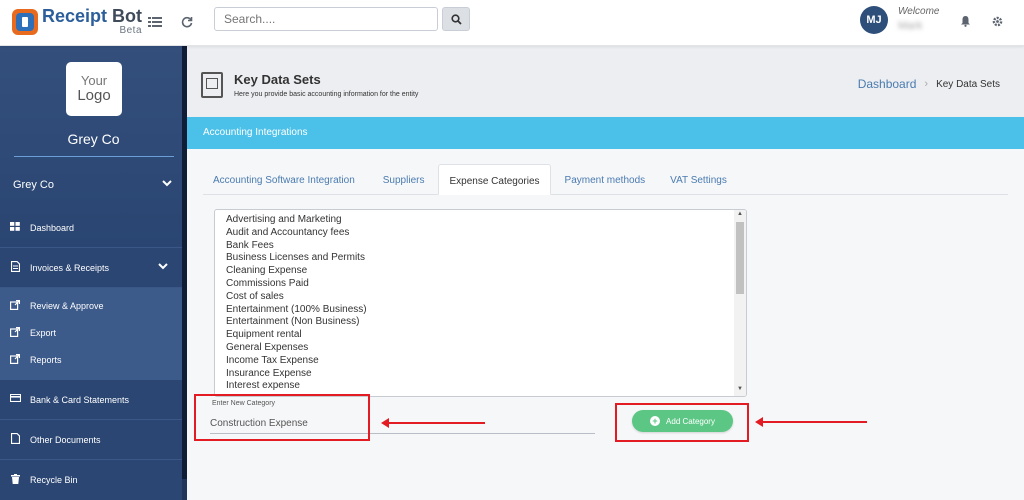 The width and height of the screenshot is (1024, 500). What do you see at coordinates (212, 85) in the screenshot?
I see `key-data-sets-icon` at bounding box center [212, 85].